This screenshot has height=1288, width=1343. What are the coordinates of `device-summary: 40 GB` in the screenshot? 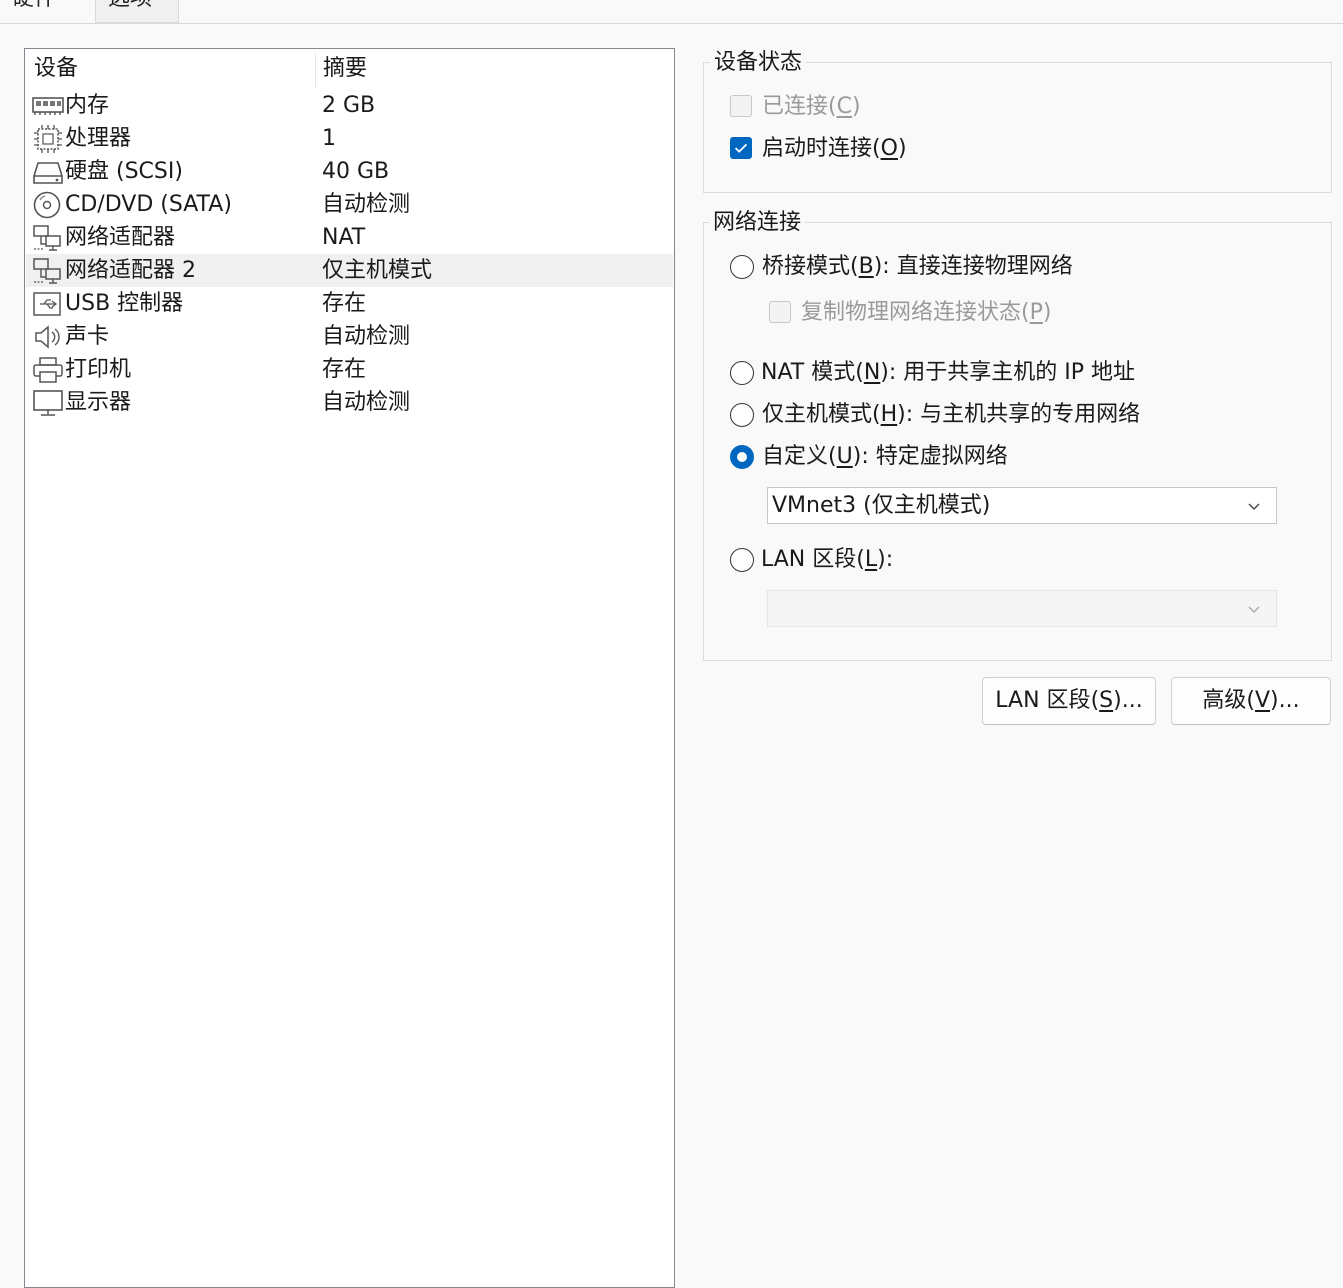 It's located at (356, 171).